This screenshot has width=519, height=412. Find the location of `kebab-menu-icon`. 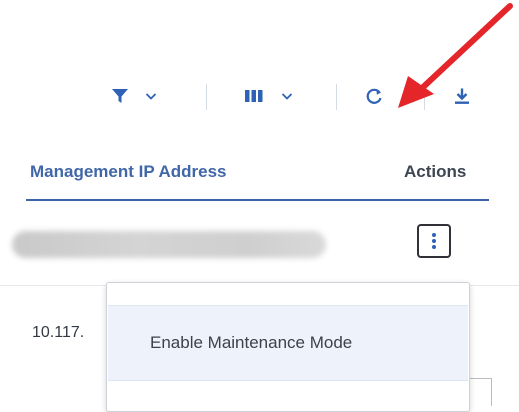

kebab-menu-icon is located at coordinates (434, 241).